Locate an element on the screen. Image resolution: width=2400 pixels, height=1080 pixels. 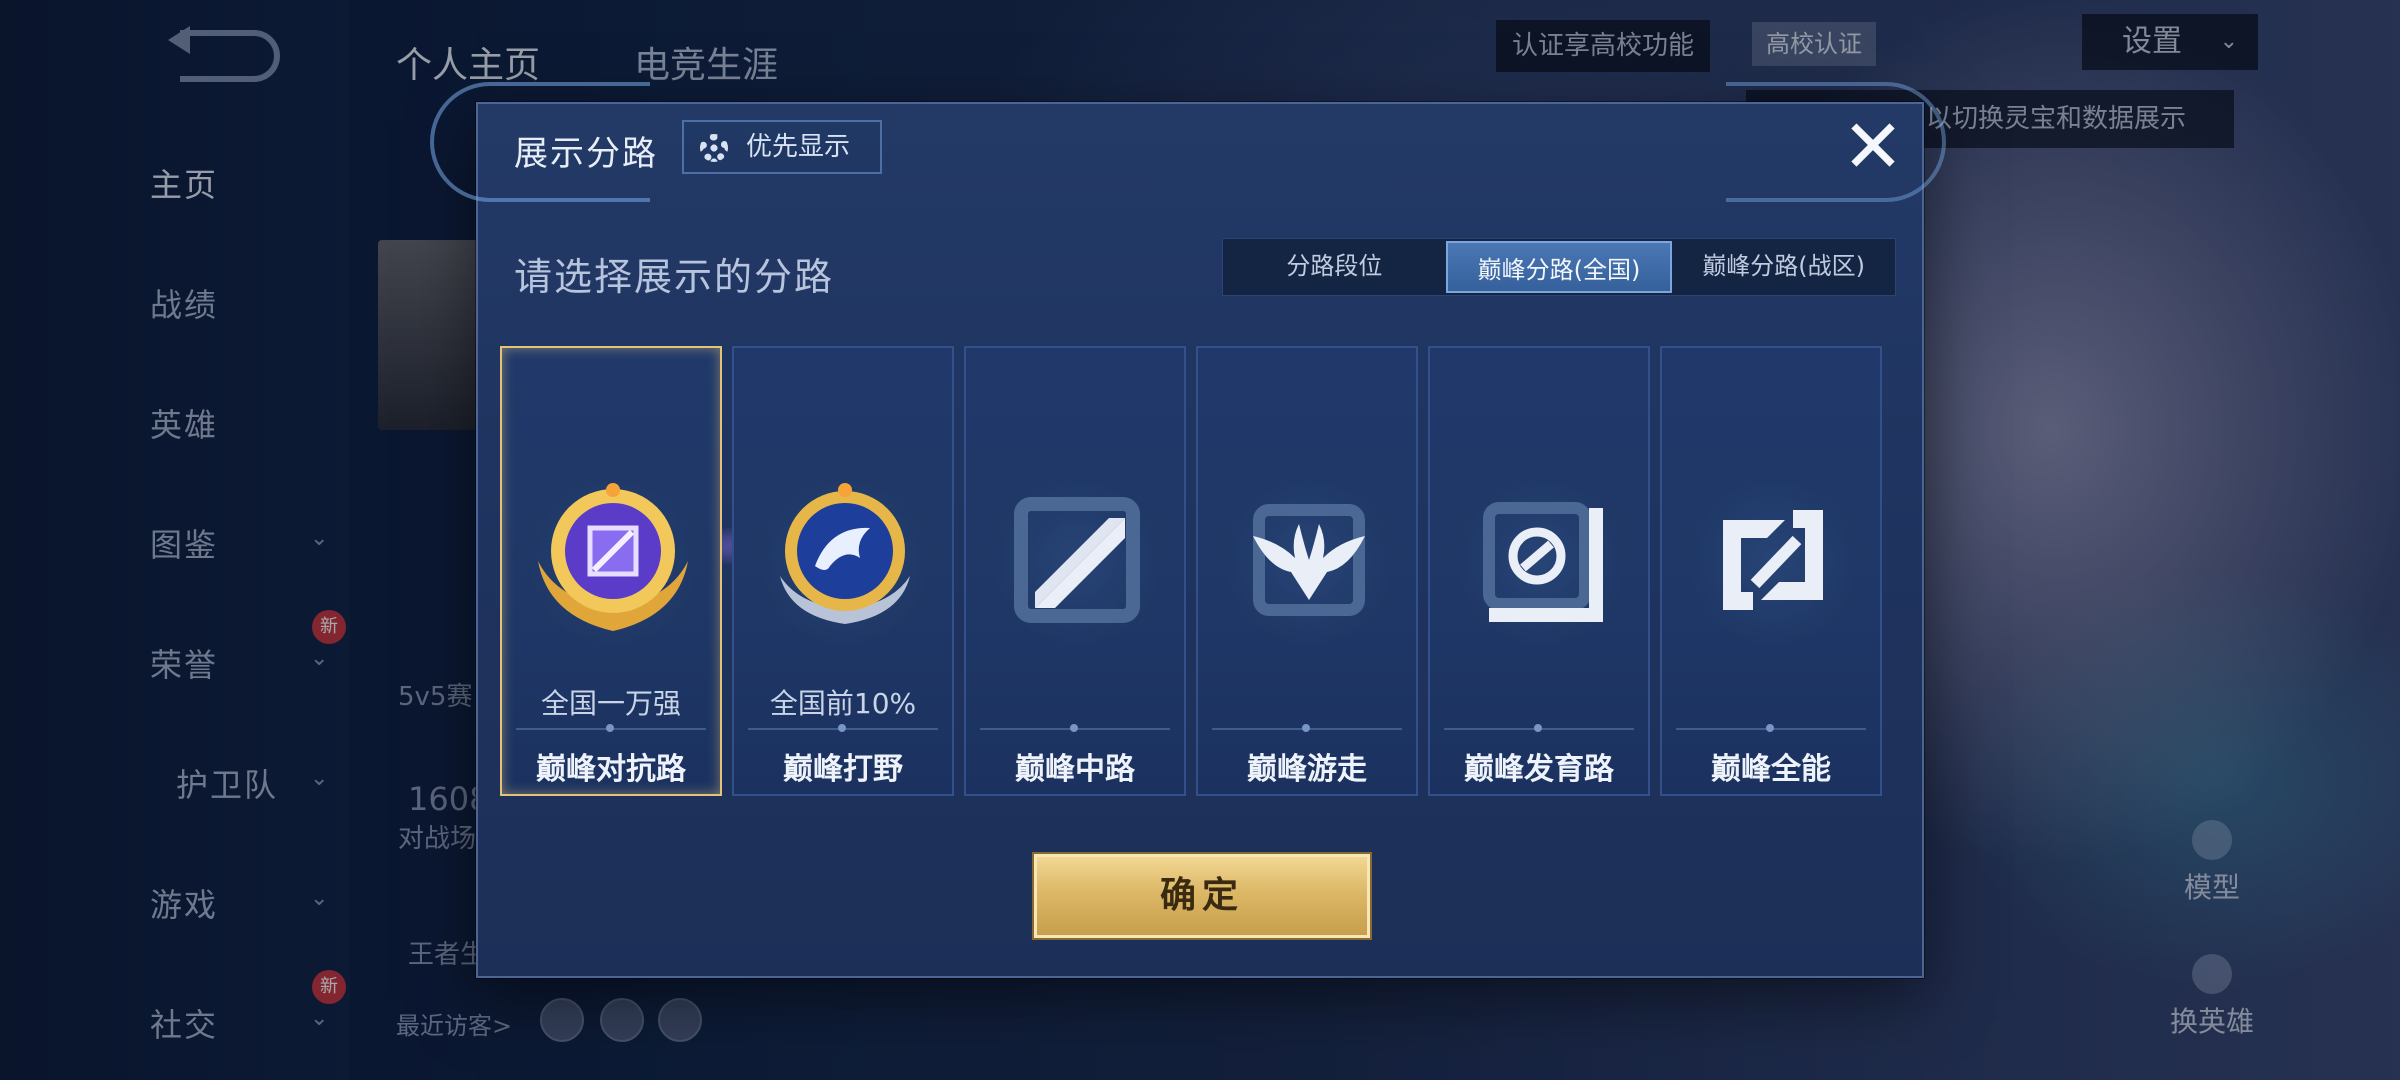
priority-display-button: 优先显示 is located at coordinates (782, 147).